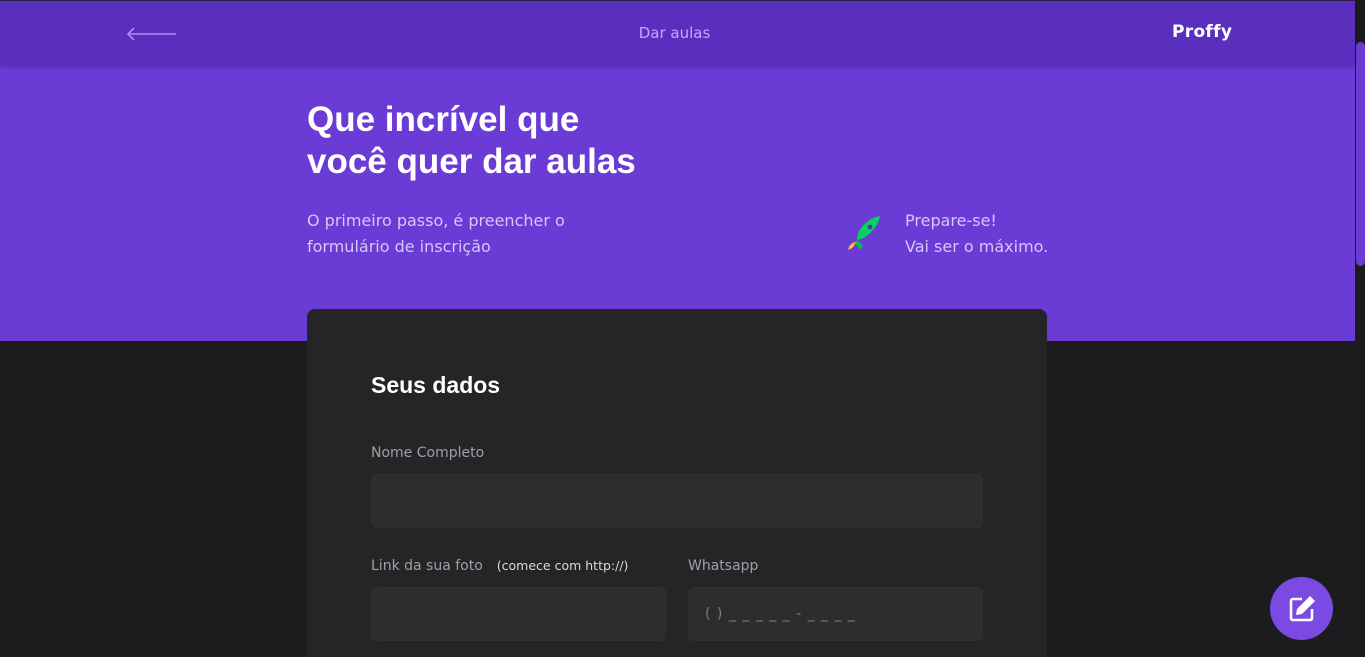 This screenshot has height=657, width=1365. Describe the element at coordinates (562, 565) in the screenshot. I see `photo-hint: (comece com http://)` at that location.